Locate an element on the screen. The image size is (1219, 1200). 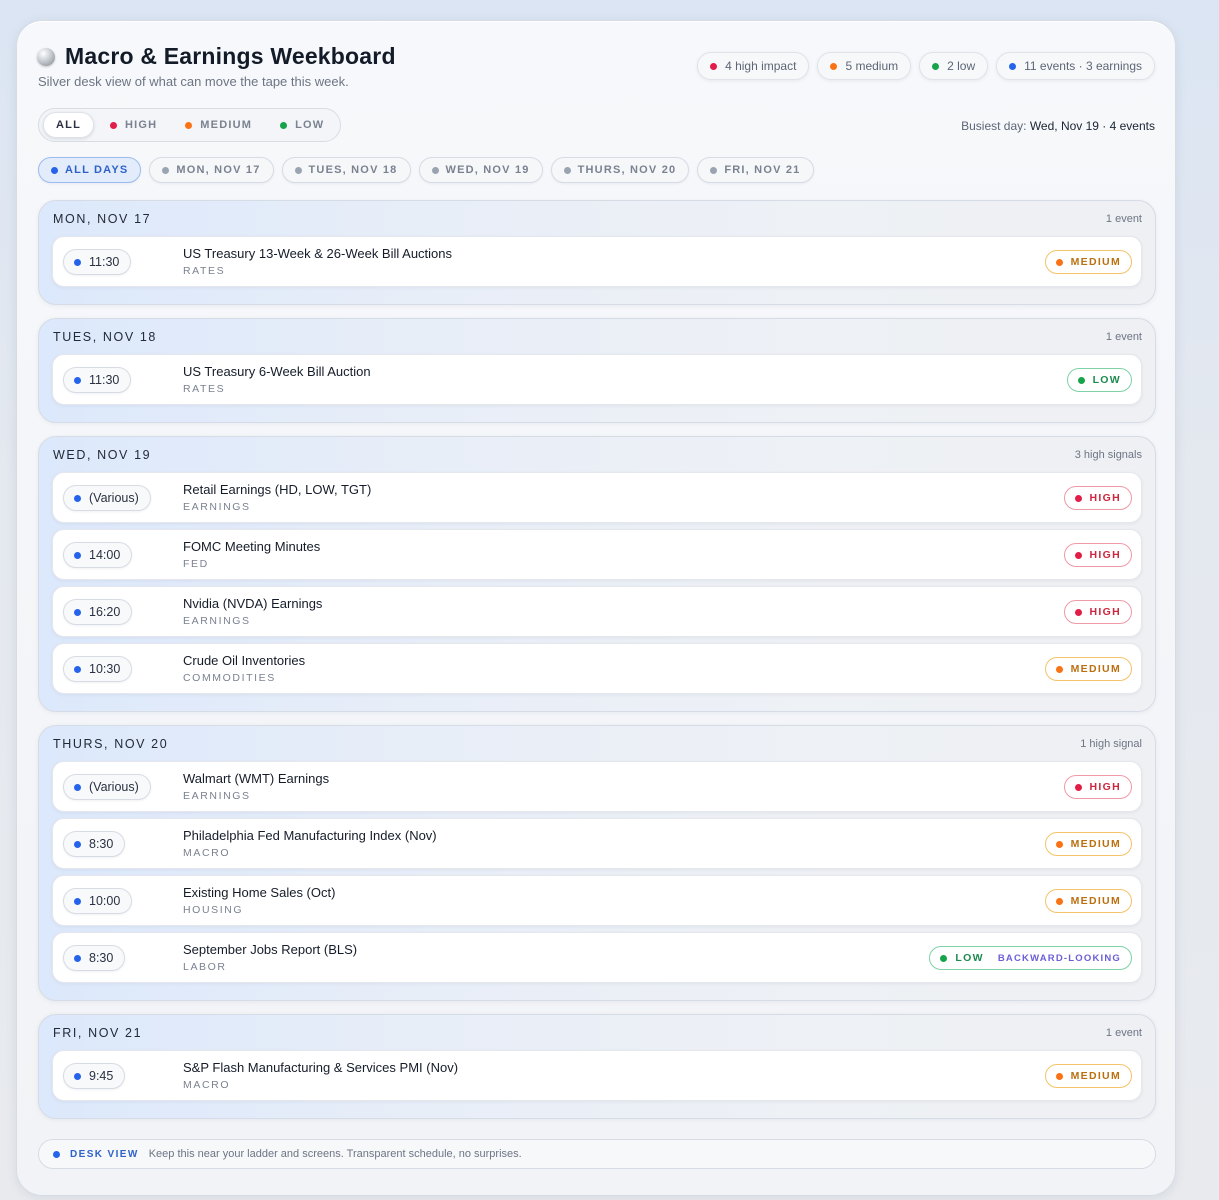
stat-medium: 5 medium is located at coordinates (864, 66).